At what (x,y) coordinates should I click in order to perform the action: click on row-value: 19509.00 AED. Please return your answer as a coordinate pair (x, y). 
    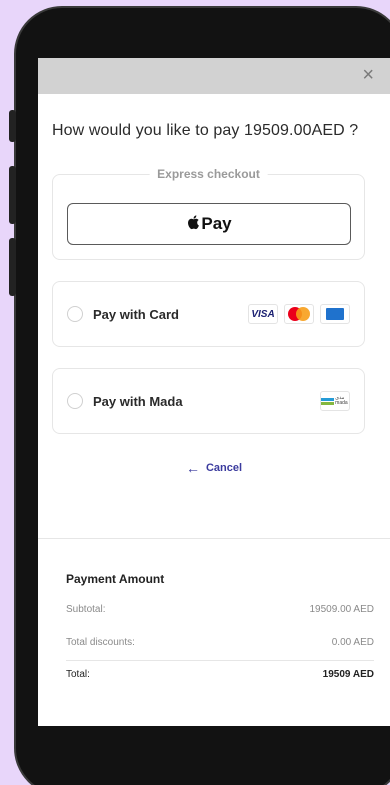
    Looking at the image, I should click on (342, 609).